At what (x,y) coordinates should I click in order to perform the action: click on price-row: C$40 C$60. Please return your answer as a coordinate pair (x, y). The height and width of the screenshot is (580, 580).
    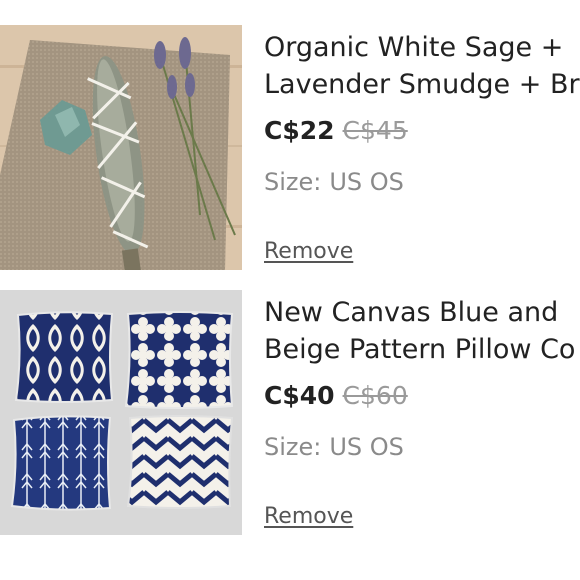
    Looking at the image, I should click on (336, 396).